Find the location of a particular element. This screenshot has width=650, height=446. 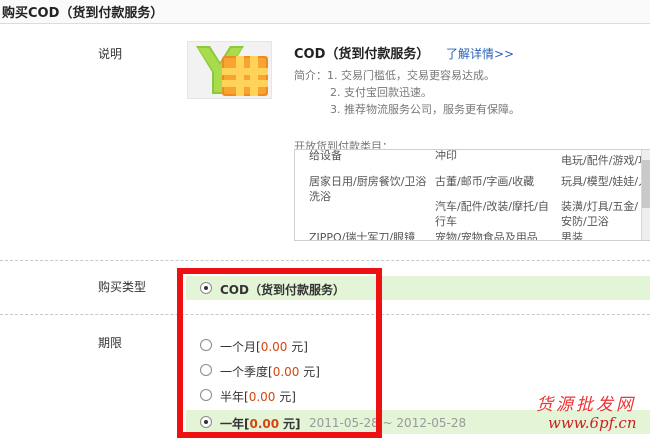

intro-line-2: 2. 支付宝回款迅速。 is located at coordinates (381, 92).